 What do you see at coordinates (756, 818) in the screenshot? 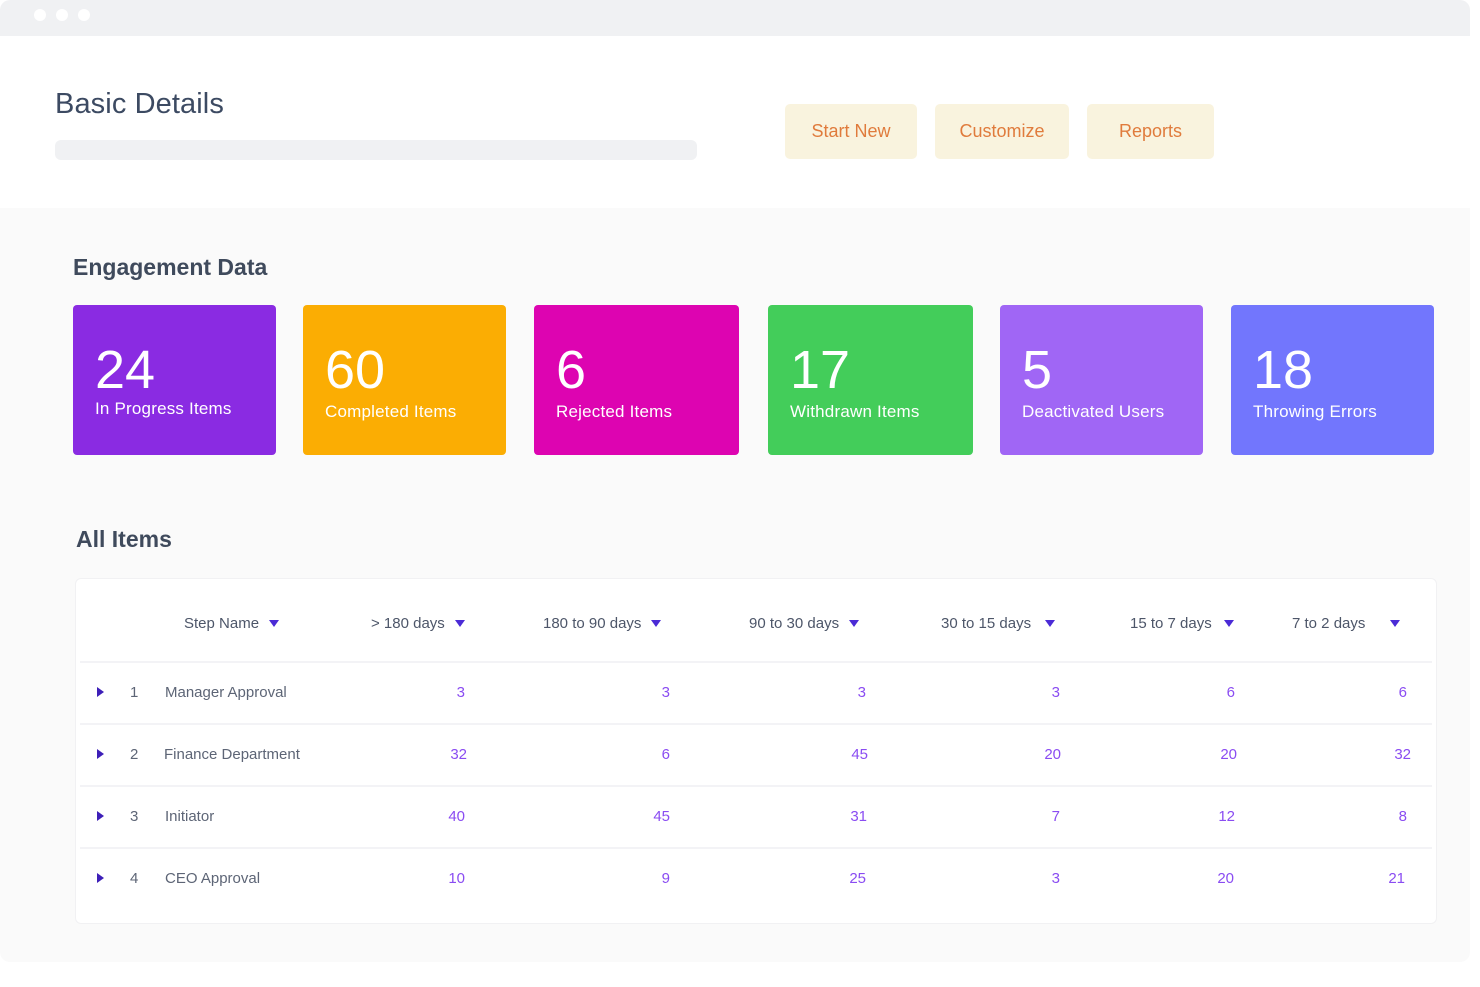
I see `table-row: 3 Initiator 40 45 31 7 12 8` at bounding box center [756, 818].